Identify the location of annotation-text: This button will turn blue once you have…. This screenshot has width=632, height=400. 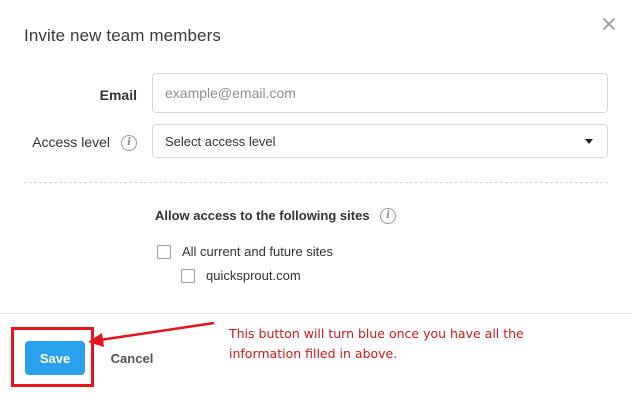
(376, 343).